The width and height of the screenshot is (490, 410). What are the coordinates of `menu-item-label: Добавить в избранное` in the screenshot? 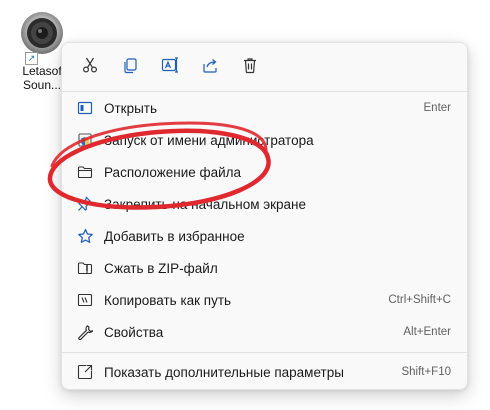 It's located at (174, 236).